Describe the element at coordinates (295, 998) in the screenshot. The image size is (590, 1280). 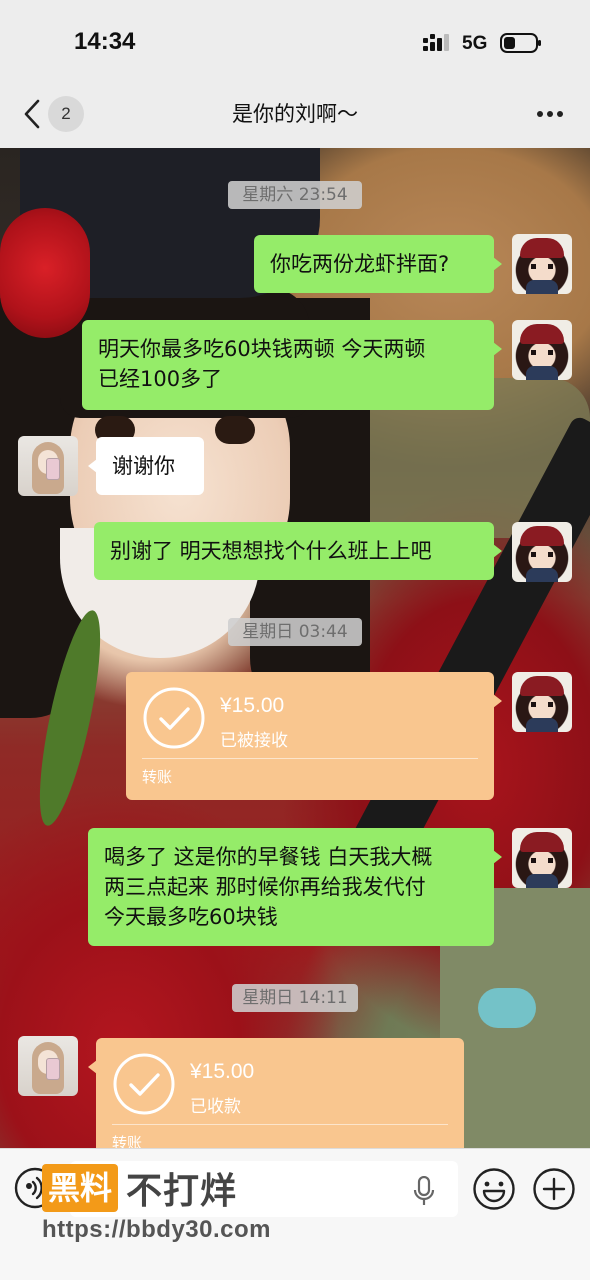
I see `timestamp: 星期日 14:11` at that location.